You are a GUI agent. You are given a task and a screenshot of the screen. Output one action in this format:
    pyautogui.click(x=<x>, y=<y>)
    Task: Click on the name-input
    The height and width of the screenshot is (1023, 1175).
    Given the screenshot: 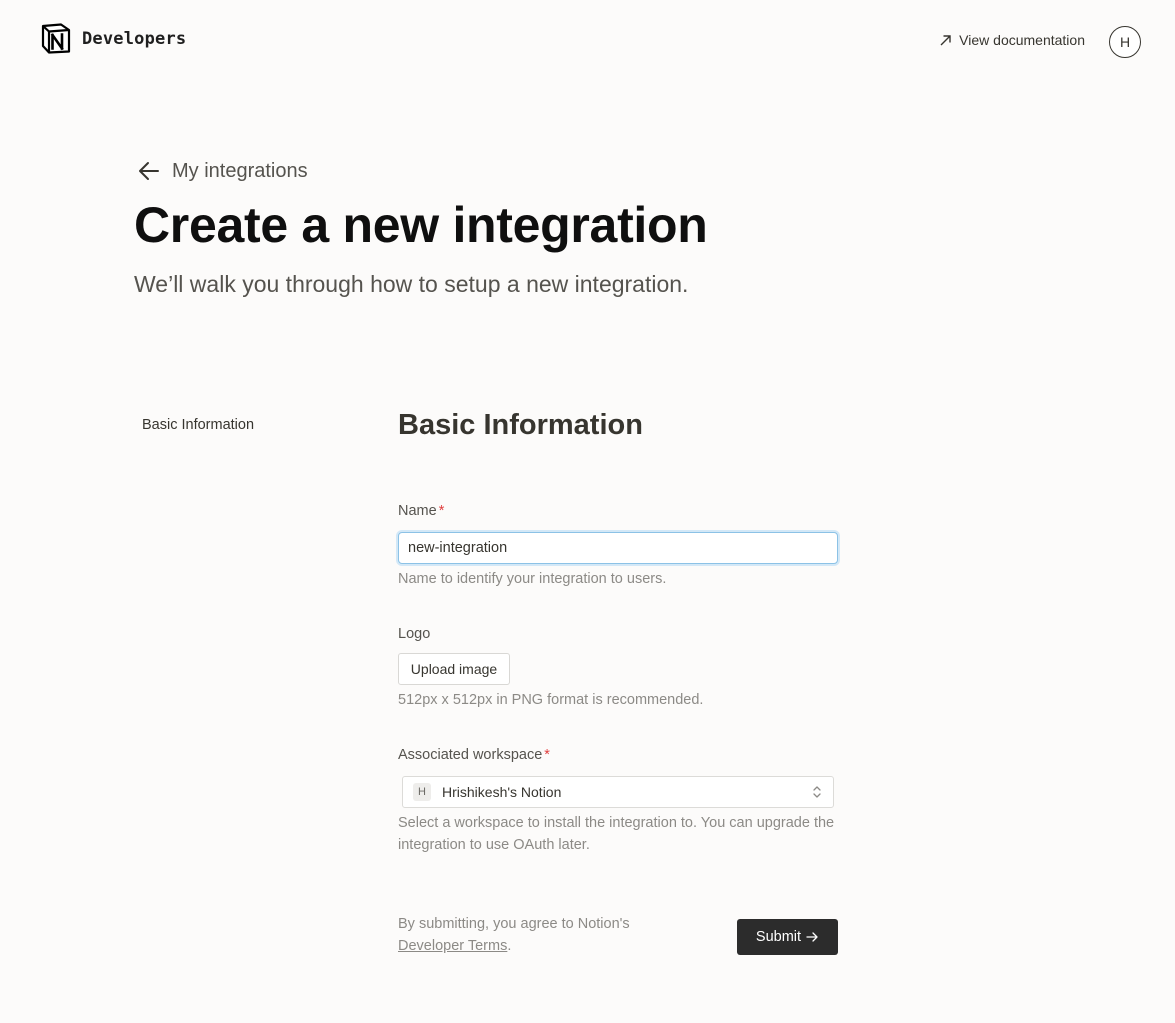 What is the action you would take?
    pyautogui.click(x=618, y=548)
    